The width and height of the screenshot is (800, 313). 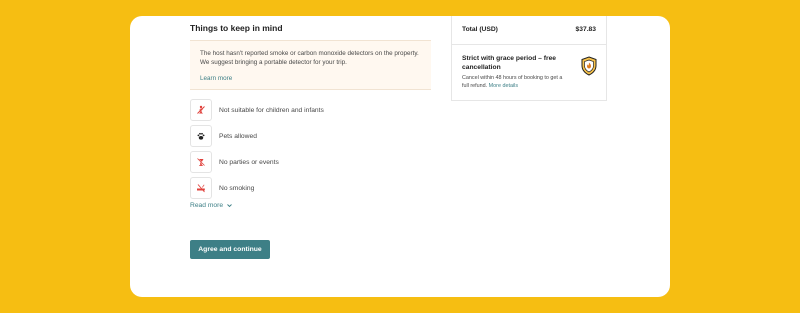 I want to click on no-parties-icon, so click(x=201, y=162).